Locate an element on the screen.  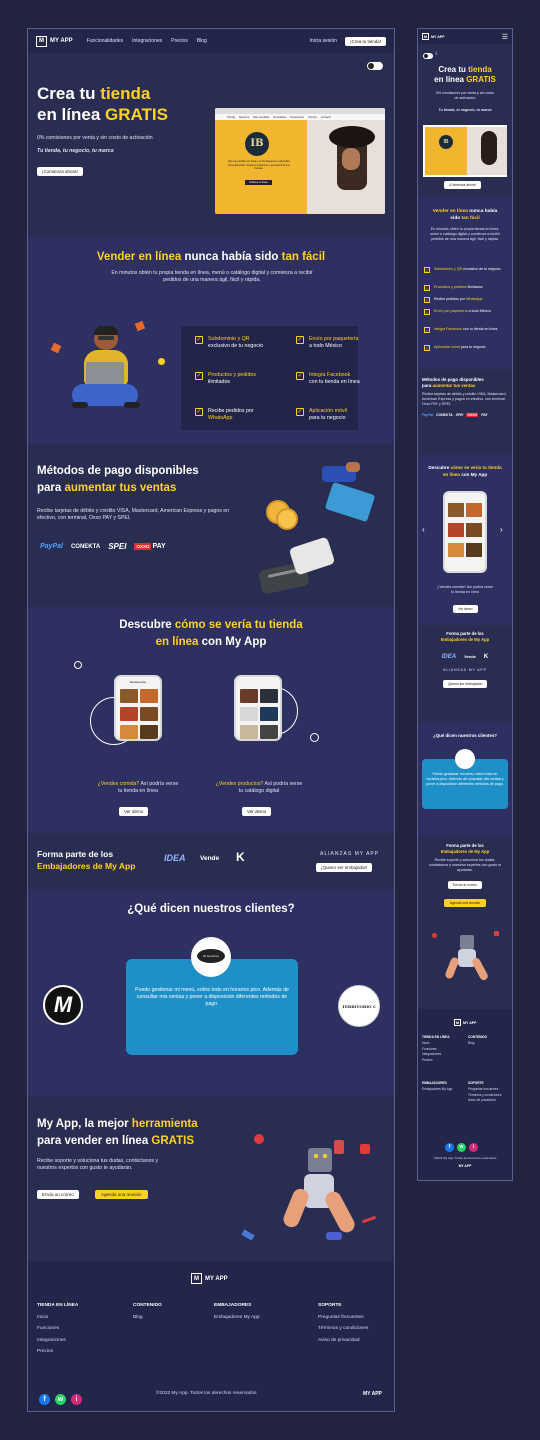
mobile-meeting-button: Agenda una reunión is located at coordinates (465, 903).